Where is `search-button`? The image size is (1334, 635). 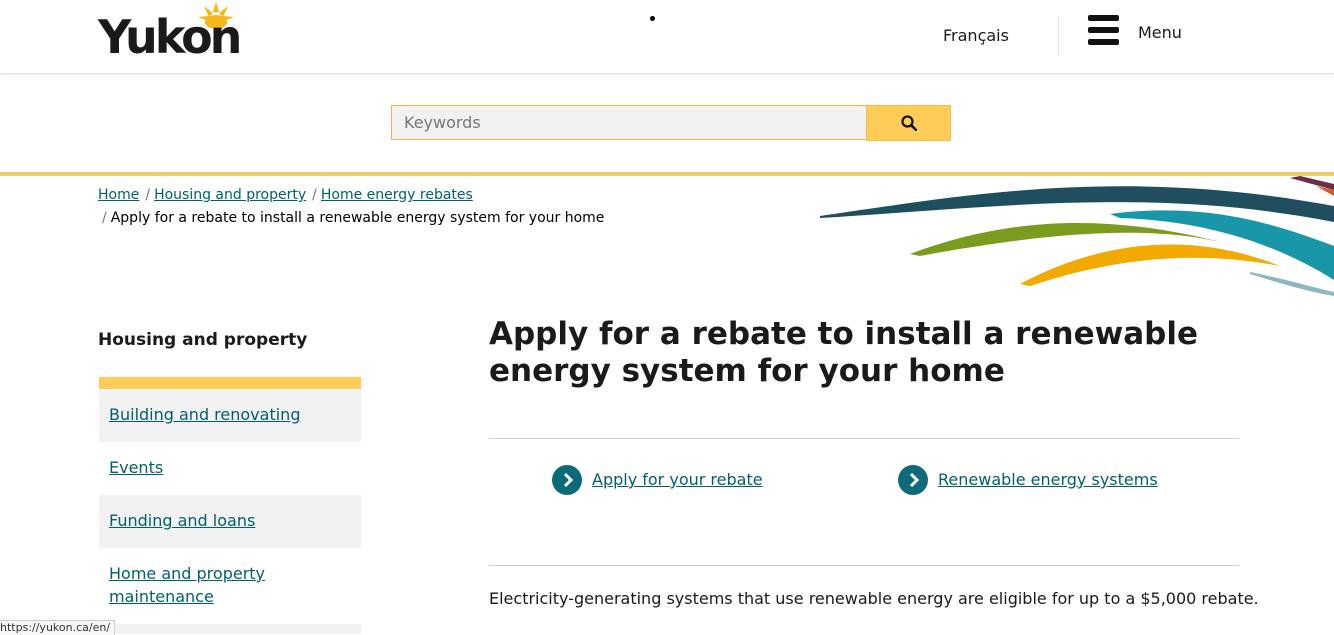
search-button is located at coordinates (908, 123).